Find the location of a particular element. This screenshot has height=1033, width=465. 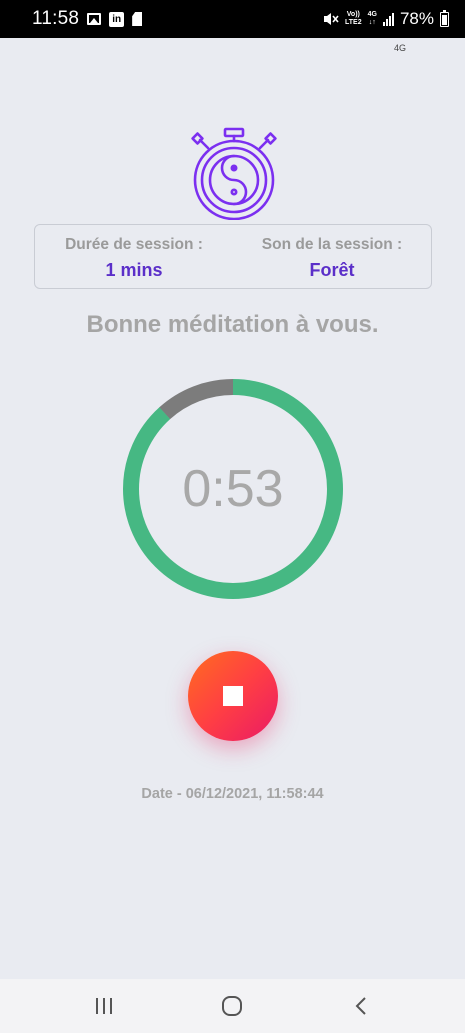

sound-label: Son de la session : is located at coordinates (332, 244).